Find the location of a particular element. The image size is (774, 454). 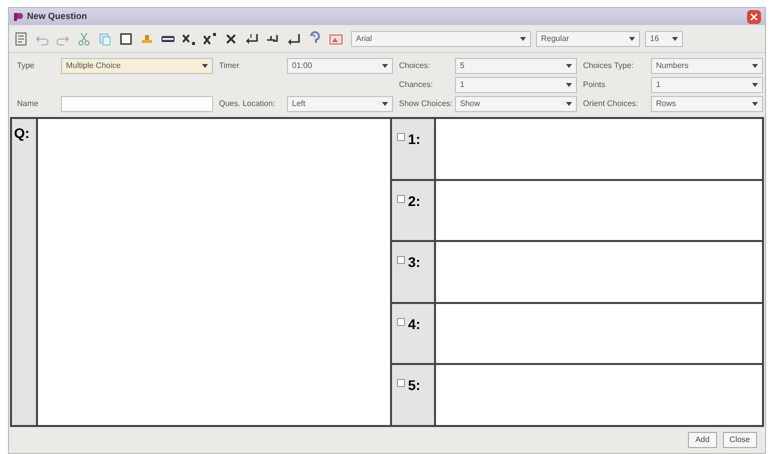

dropdown-field: Show is located at coordinates (516, 104).